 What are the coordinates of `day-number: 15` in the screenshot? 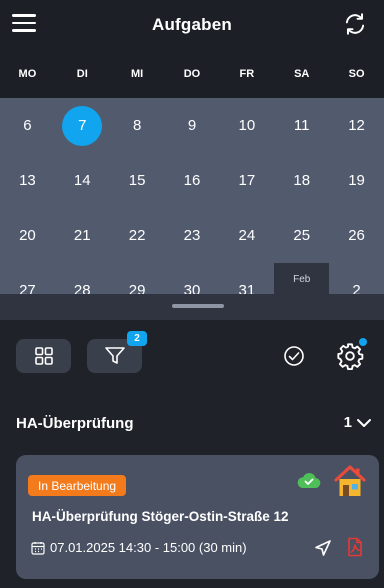 It's located at (137, 180).